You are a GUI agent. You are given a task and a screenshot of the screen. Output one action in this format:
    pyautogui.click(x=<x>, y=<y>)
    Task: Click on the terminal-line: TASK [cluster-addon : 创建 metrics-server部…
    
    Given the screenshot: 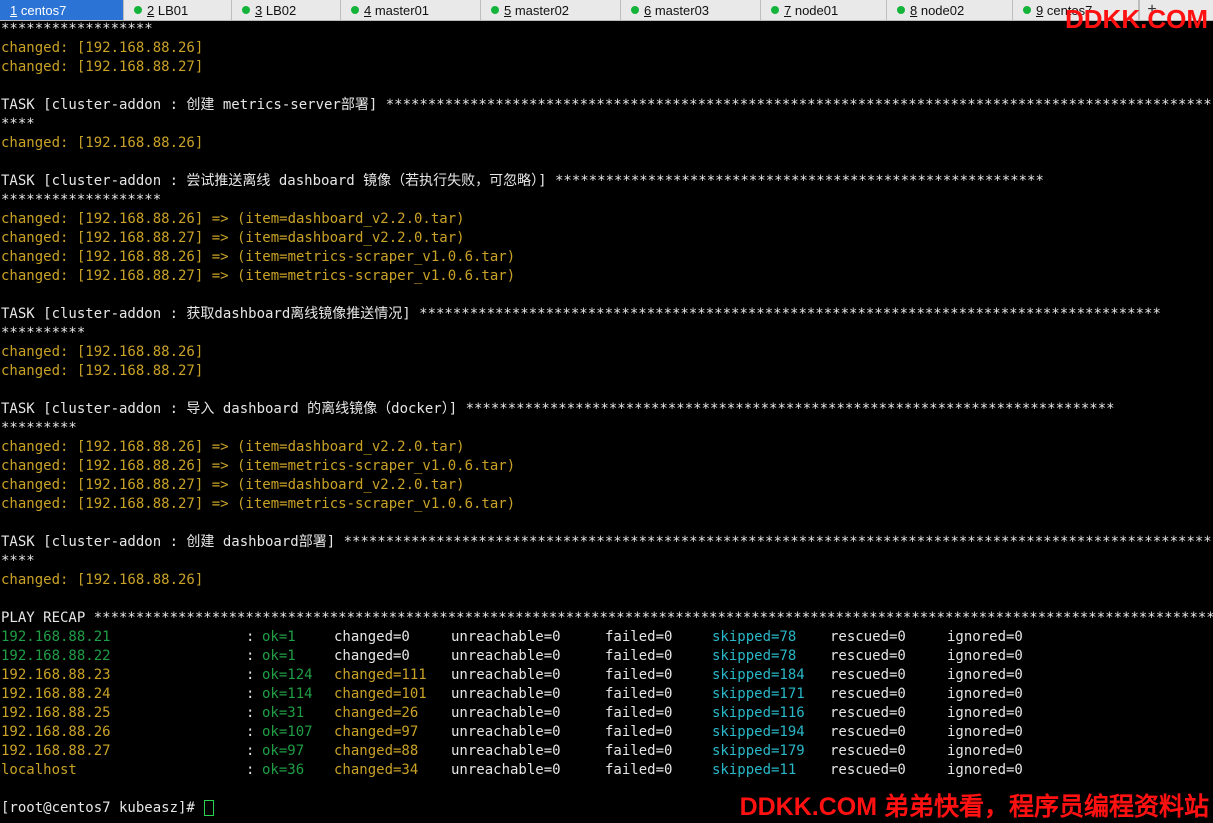 What is the action you would take?
    pyautogui.click(x=606, y=105)
    